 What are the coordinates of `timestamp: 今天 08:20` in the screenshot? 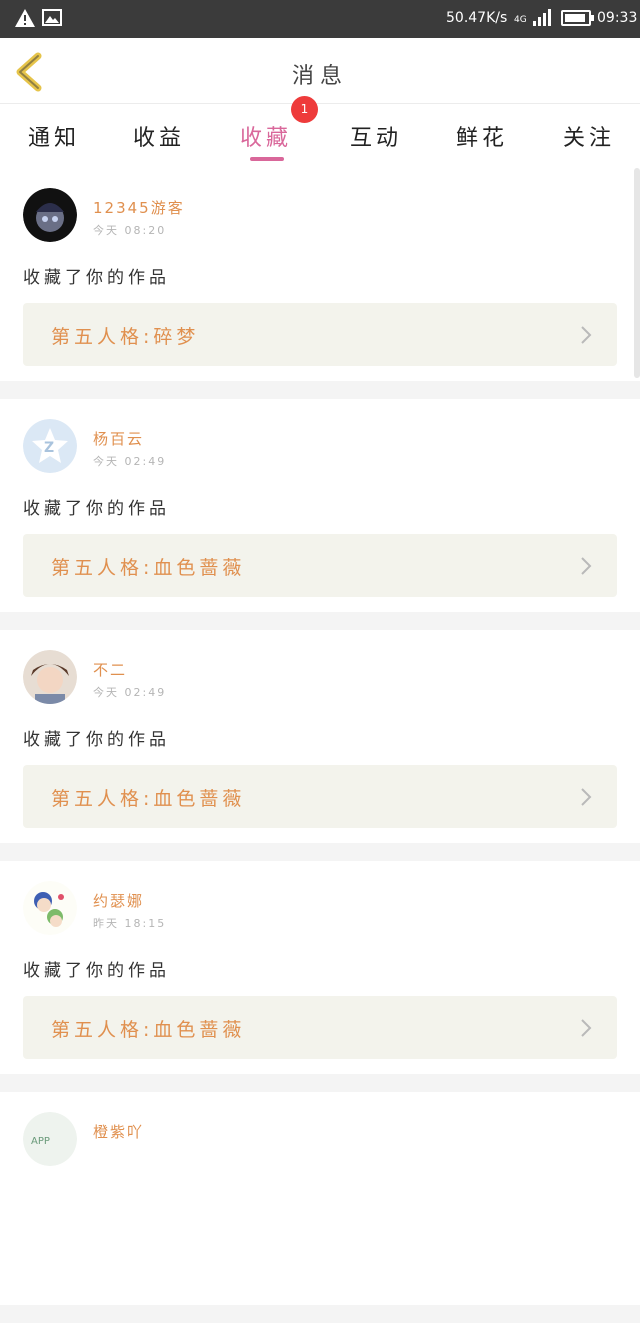 It's located at (130, 230).